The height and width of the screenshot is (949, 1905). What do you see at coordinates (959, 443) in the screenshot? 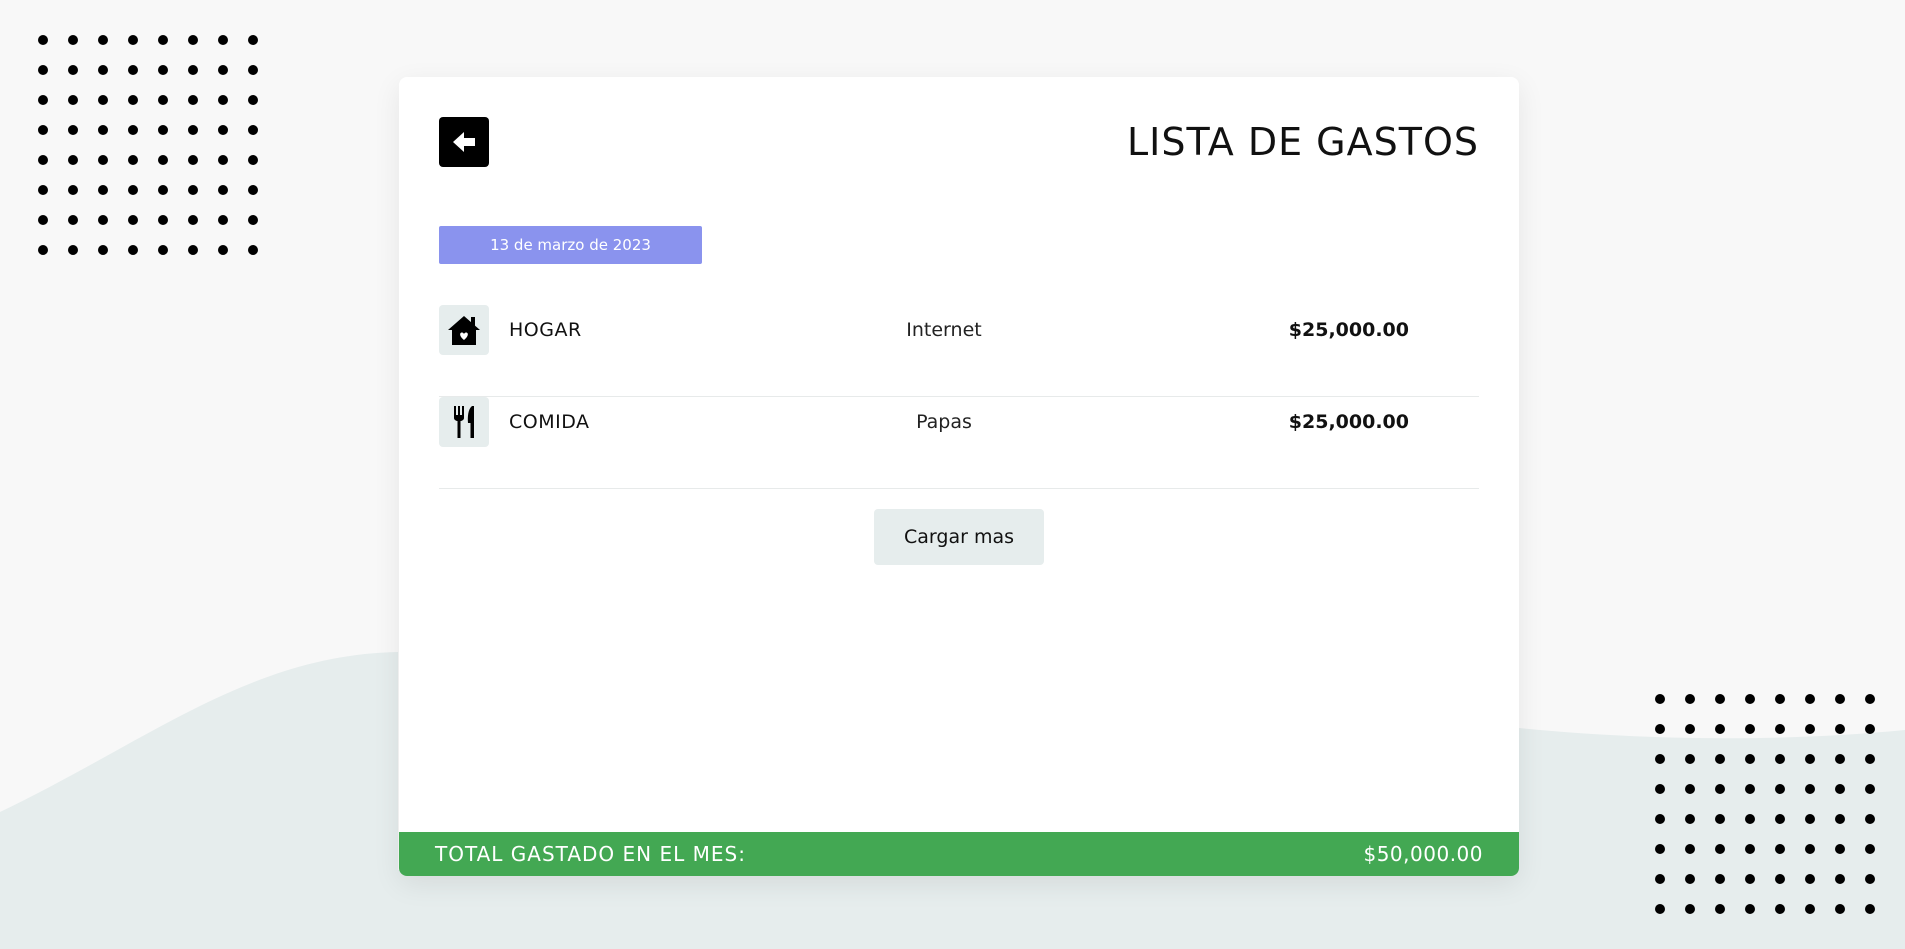
I see `list-item: COMIDA Papas $25,000.00` at bounding box center [959, 443].